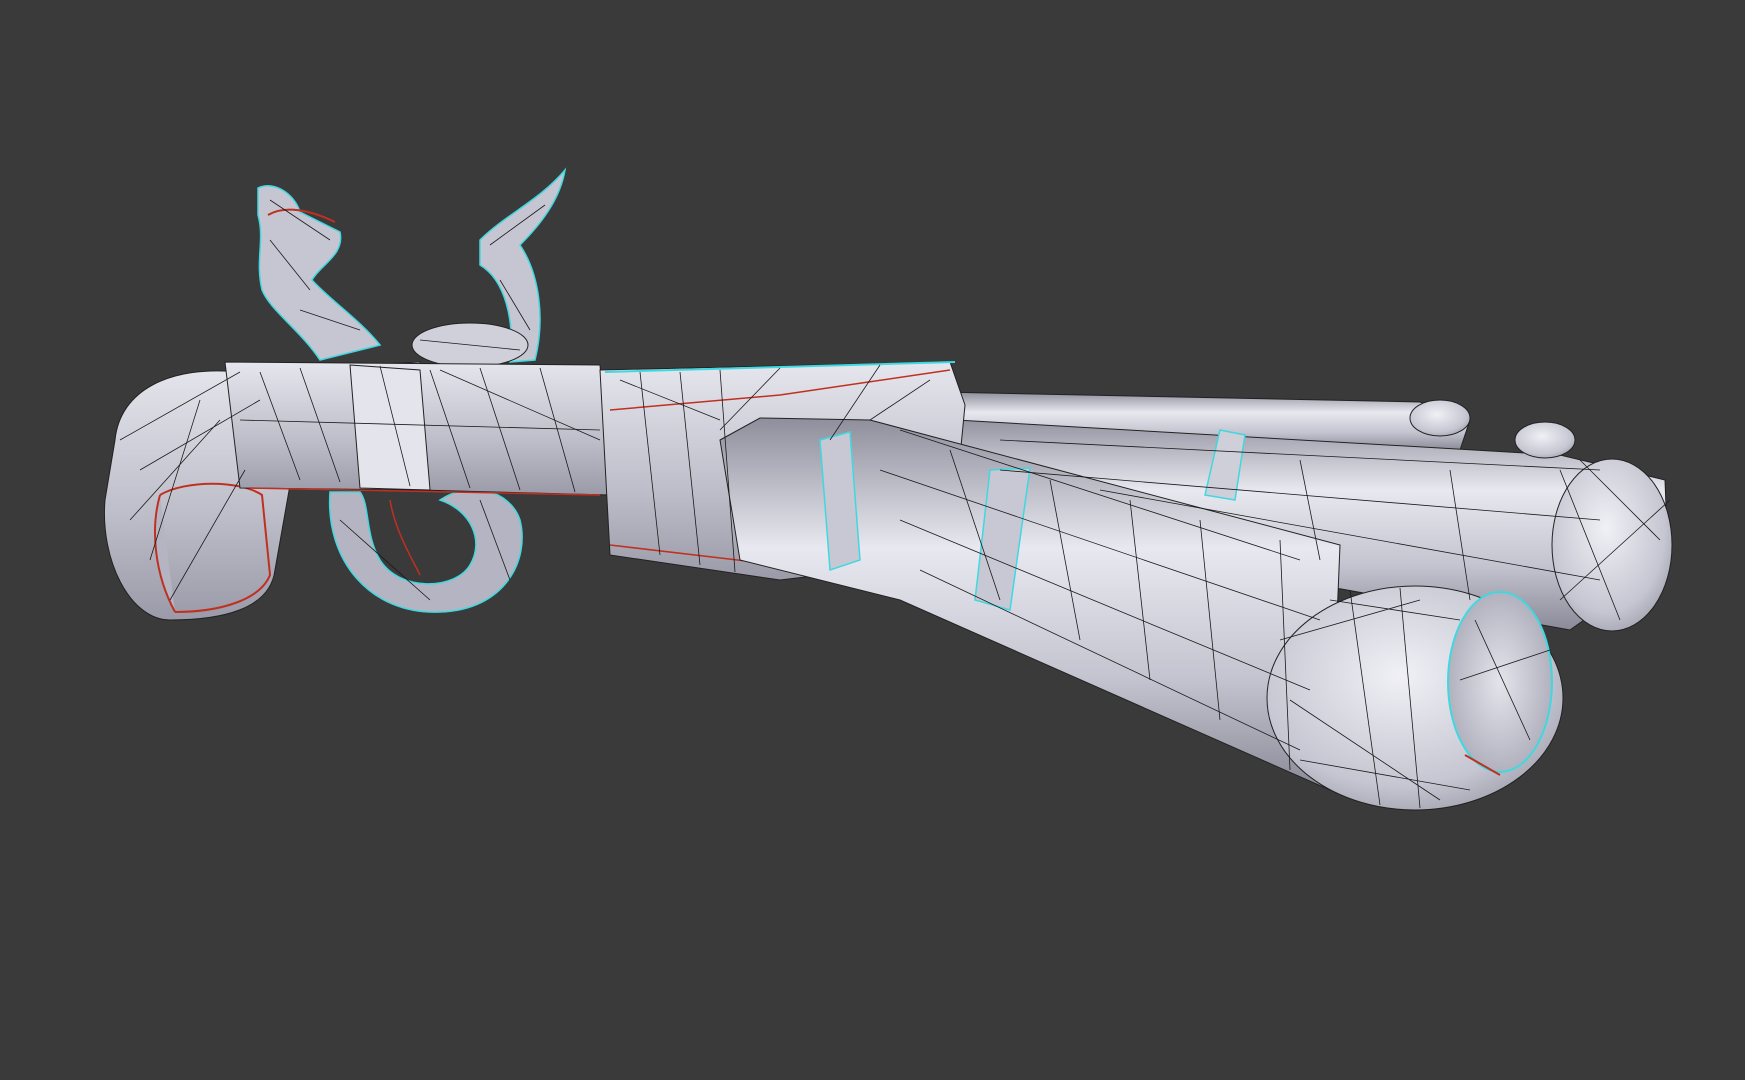 This screenshot has height=1080, width=1745. Describe the element at coordinates (1500, 682) in the screenshot. I see `muzzle-bore` at that location.